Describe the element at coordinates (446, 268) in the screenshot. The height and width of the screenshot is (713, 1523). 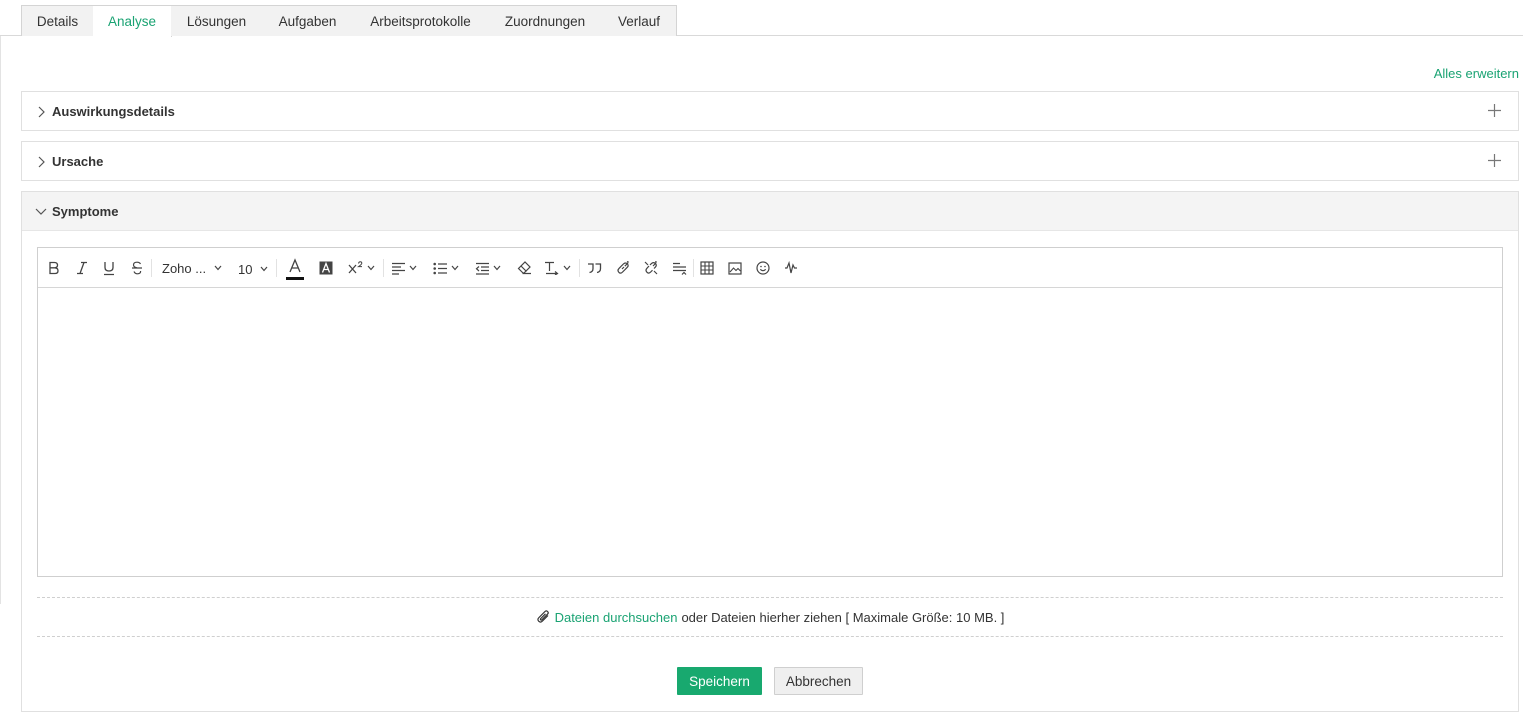
I see `list-icon` at that location.